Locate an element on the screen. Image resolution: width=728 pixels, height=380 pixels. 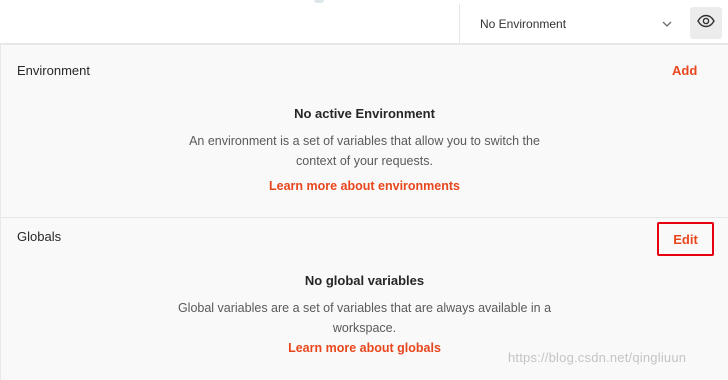
edit-highlight-box: Edit is located at coordinates (685, 239).